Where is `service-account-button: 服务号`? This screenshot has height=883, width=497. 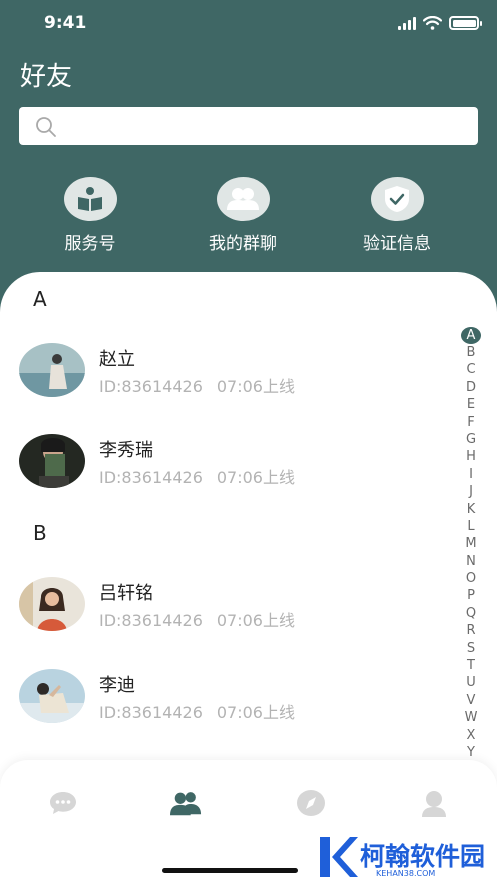 service-account-button: 服务号 is located at coordinates (90, 215).